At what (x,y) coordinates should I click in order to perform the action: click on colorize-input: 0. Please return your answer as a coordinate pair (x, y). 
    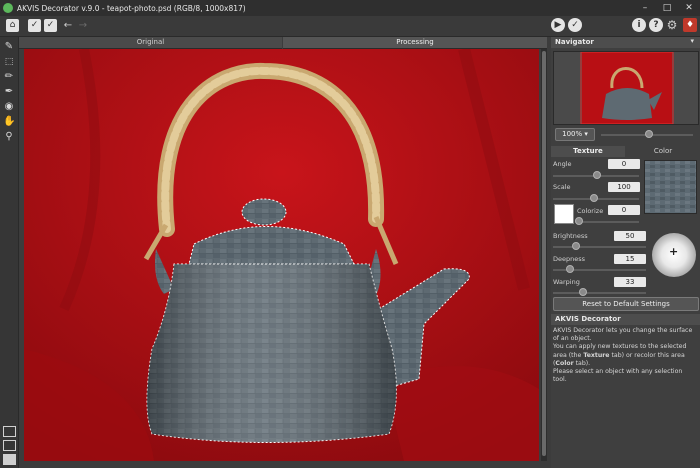
    Looking at the image, I should click on (624, 210).